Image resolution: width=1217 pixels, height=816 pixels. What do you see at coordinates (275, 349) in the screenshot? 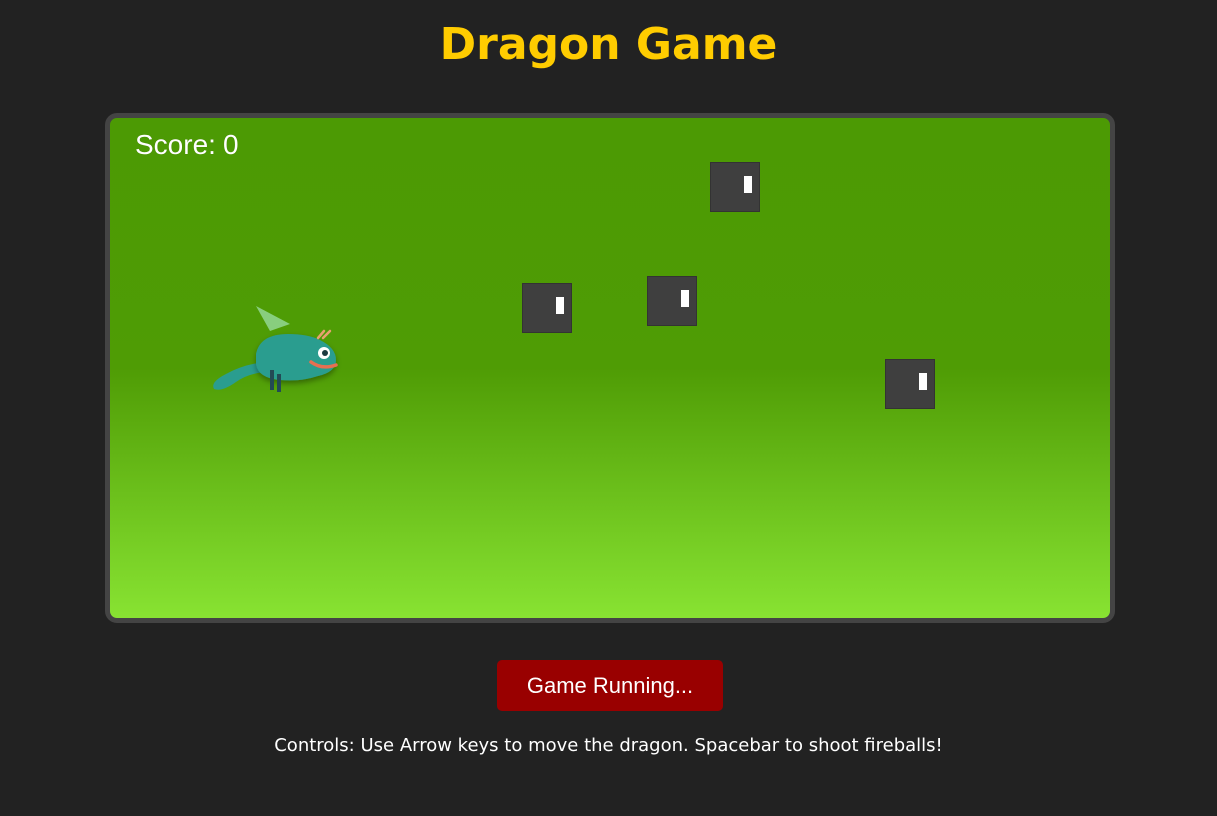
I see `dragon-player` at bounding box center [275, 349].